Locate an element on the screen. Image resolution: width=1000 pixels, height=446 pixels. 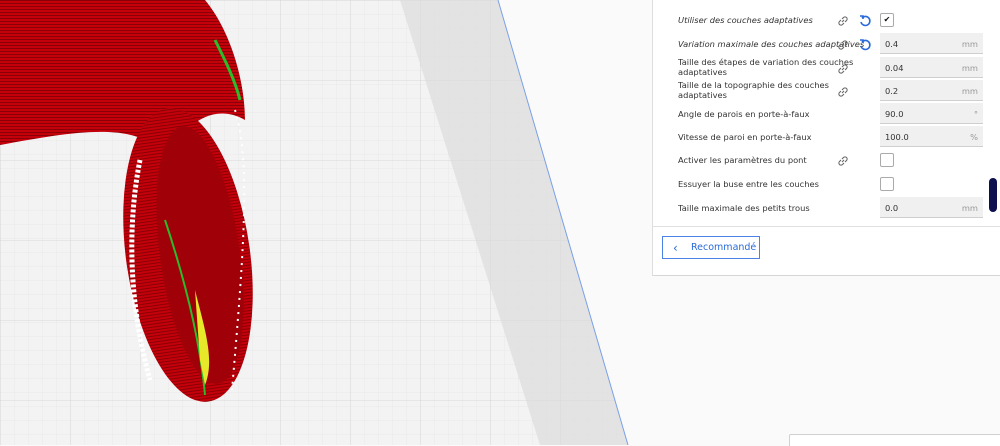
input-unit: ° is located at coordinates (975, 114).